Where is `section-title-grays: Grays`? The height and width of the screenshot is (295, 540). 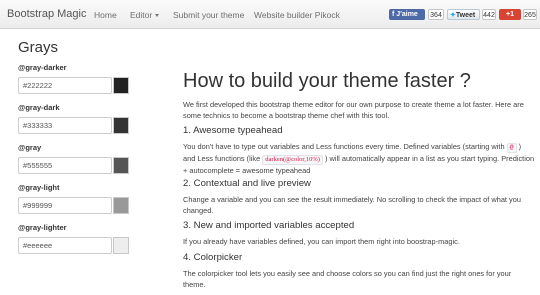
section-title-grays: Grays is located at coordinates (38, 47).